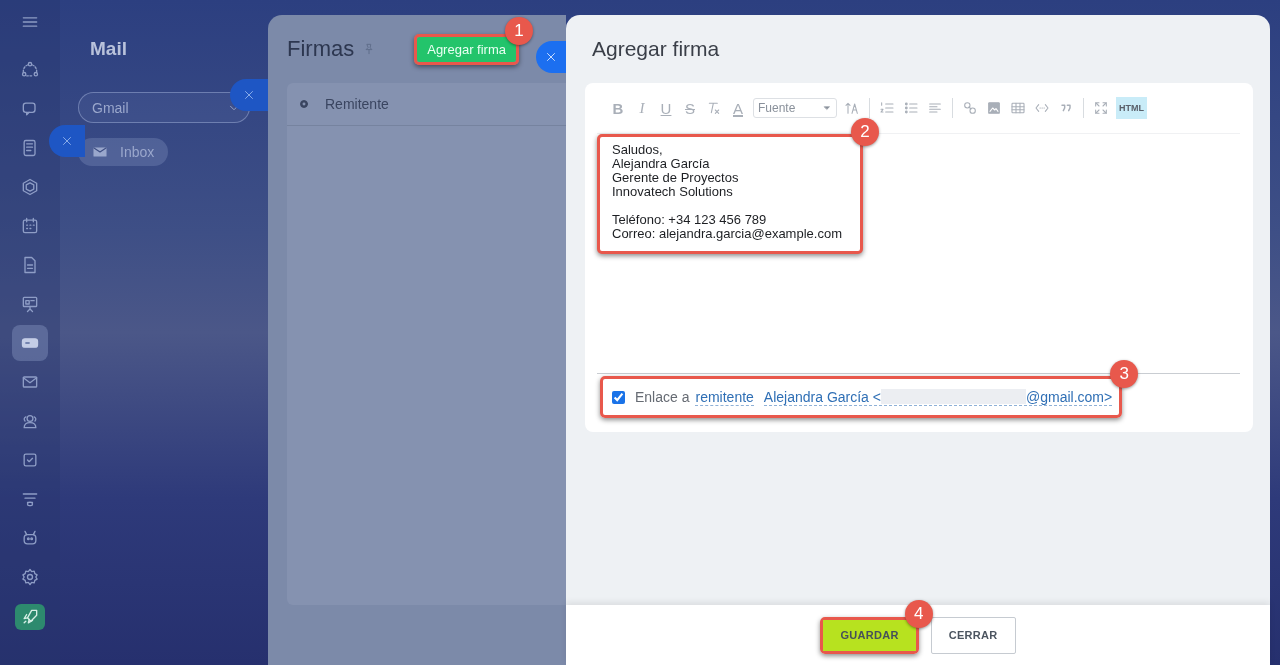 The image size is (1280, 665). Describe the element at coordinates (852, 108) in the screenshot. I see `font-size-icon` at that location.